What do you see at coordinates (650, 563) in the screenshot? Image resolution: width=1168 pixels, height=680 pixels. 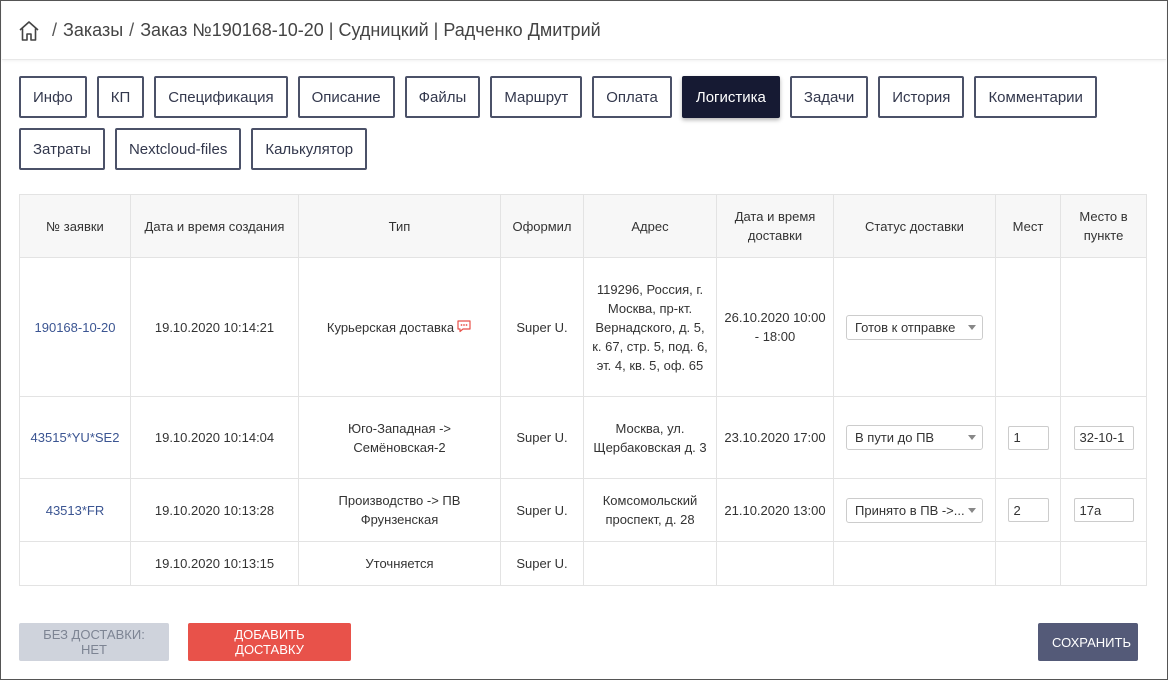 I see `cell-address` at bounding box center [650, 563].